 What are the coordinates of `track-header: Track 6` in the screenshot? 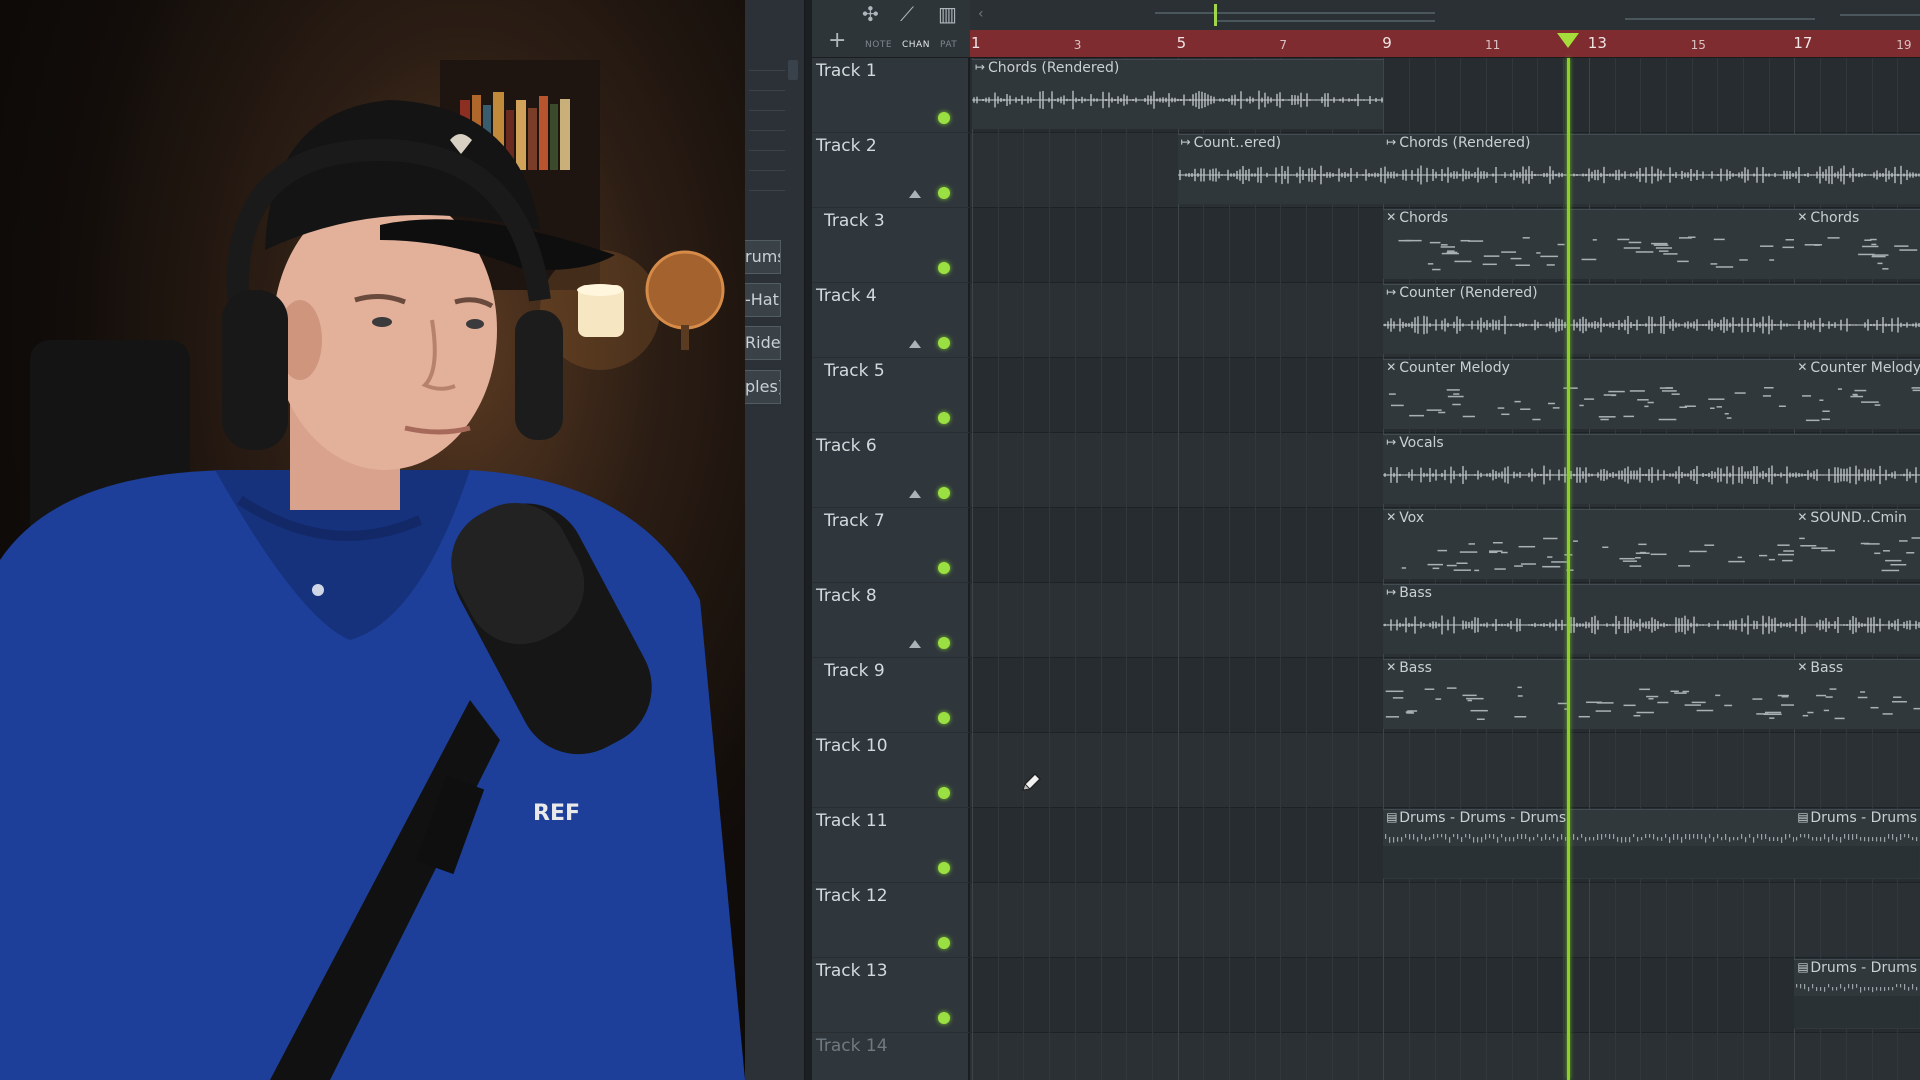 It's located at (891, 470).